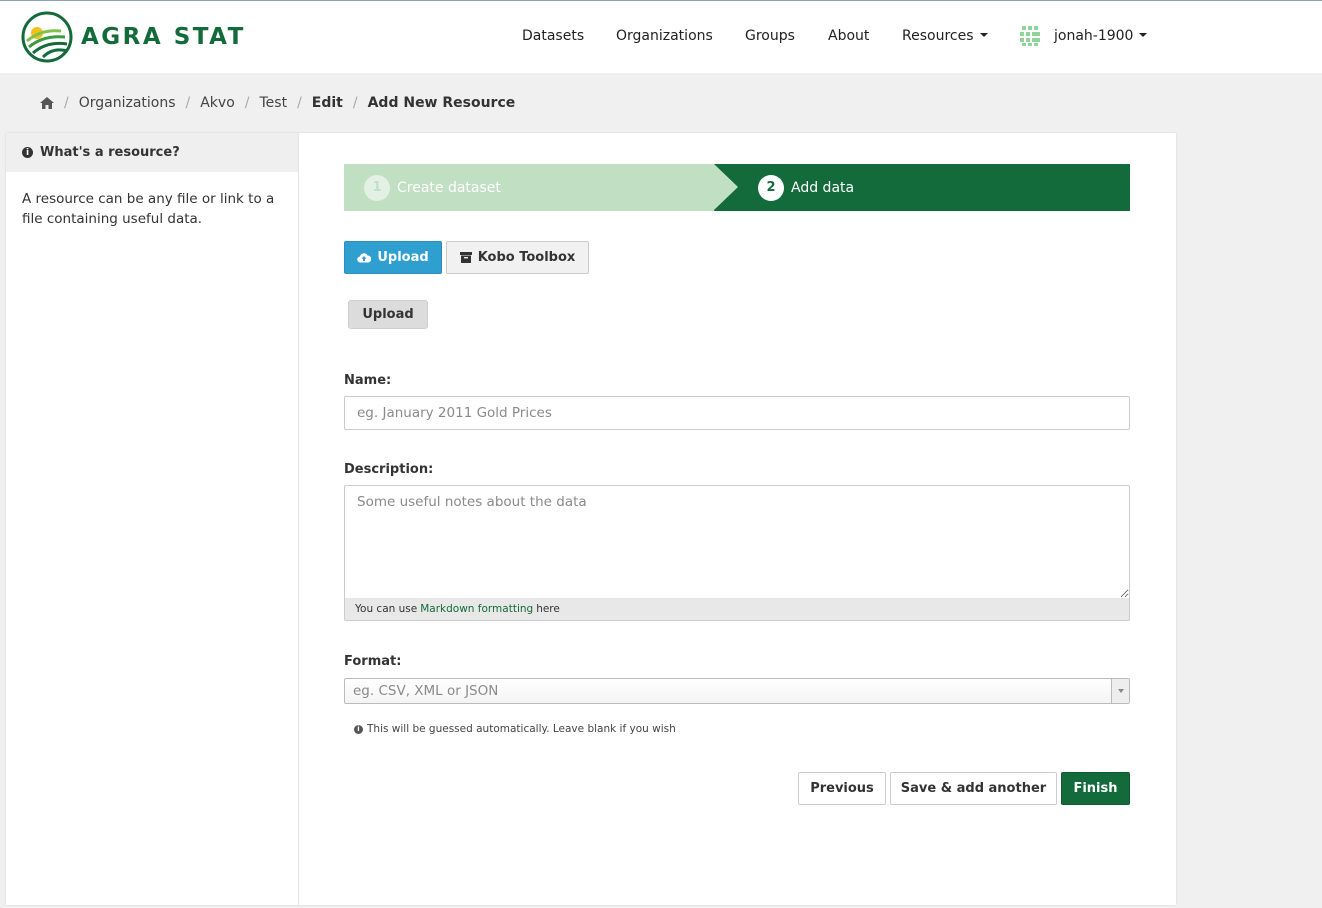 The height and width of the screenshot is (908, 1322). Describe the element at coordinates (403, 257) in the screenshot. I see `upload-source-label: Upload` at that location.